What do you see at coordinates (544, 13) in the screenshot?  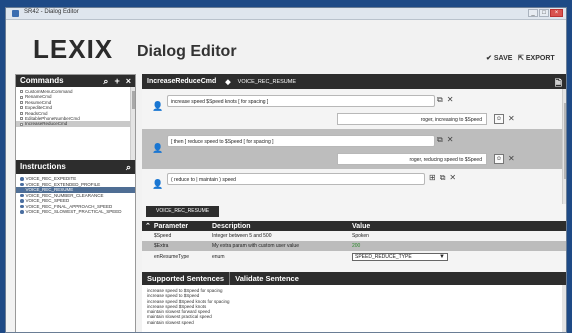 I see `maximize-button: □` at bounding box center [544, 13].